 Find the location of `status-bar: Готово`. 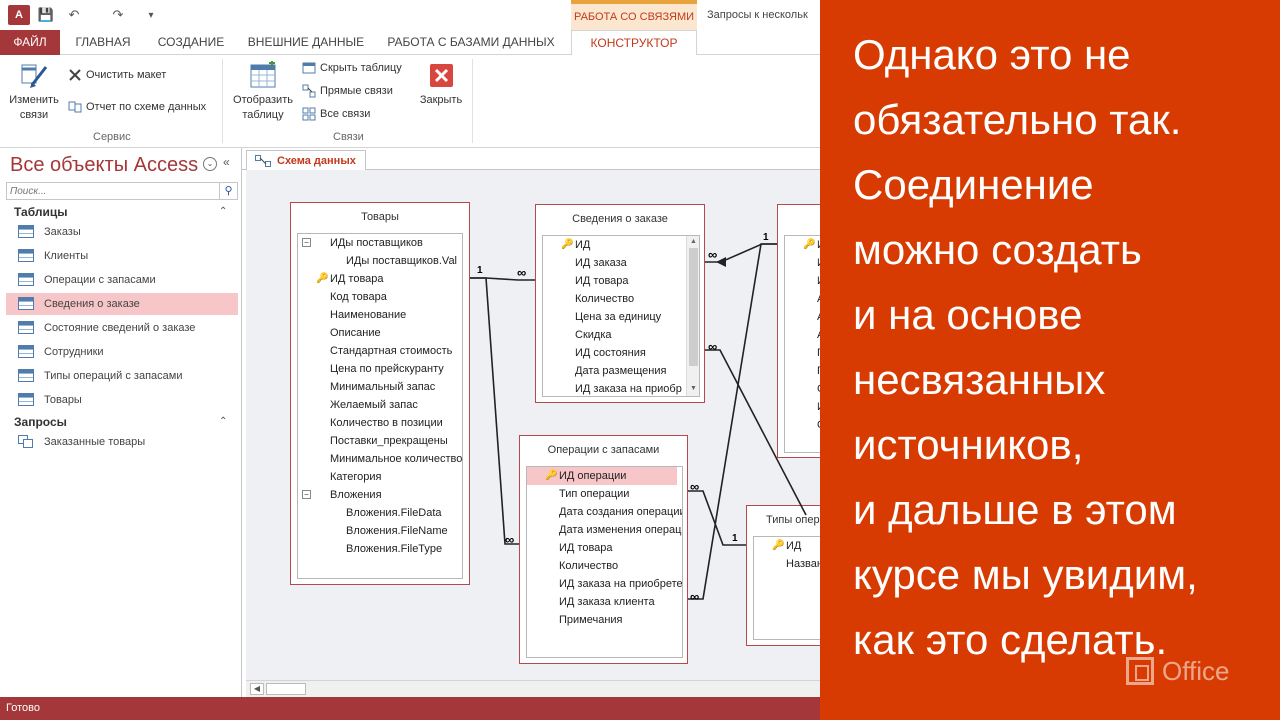

status-bar: Готово is located at coordinates (410, 708).